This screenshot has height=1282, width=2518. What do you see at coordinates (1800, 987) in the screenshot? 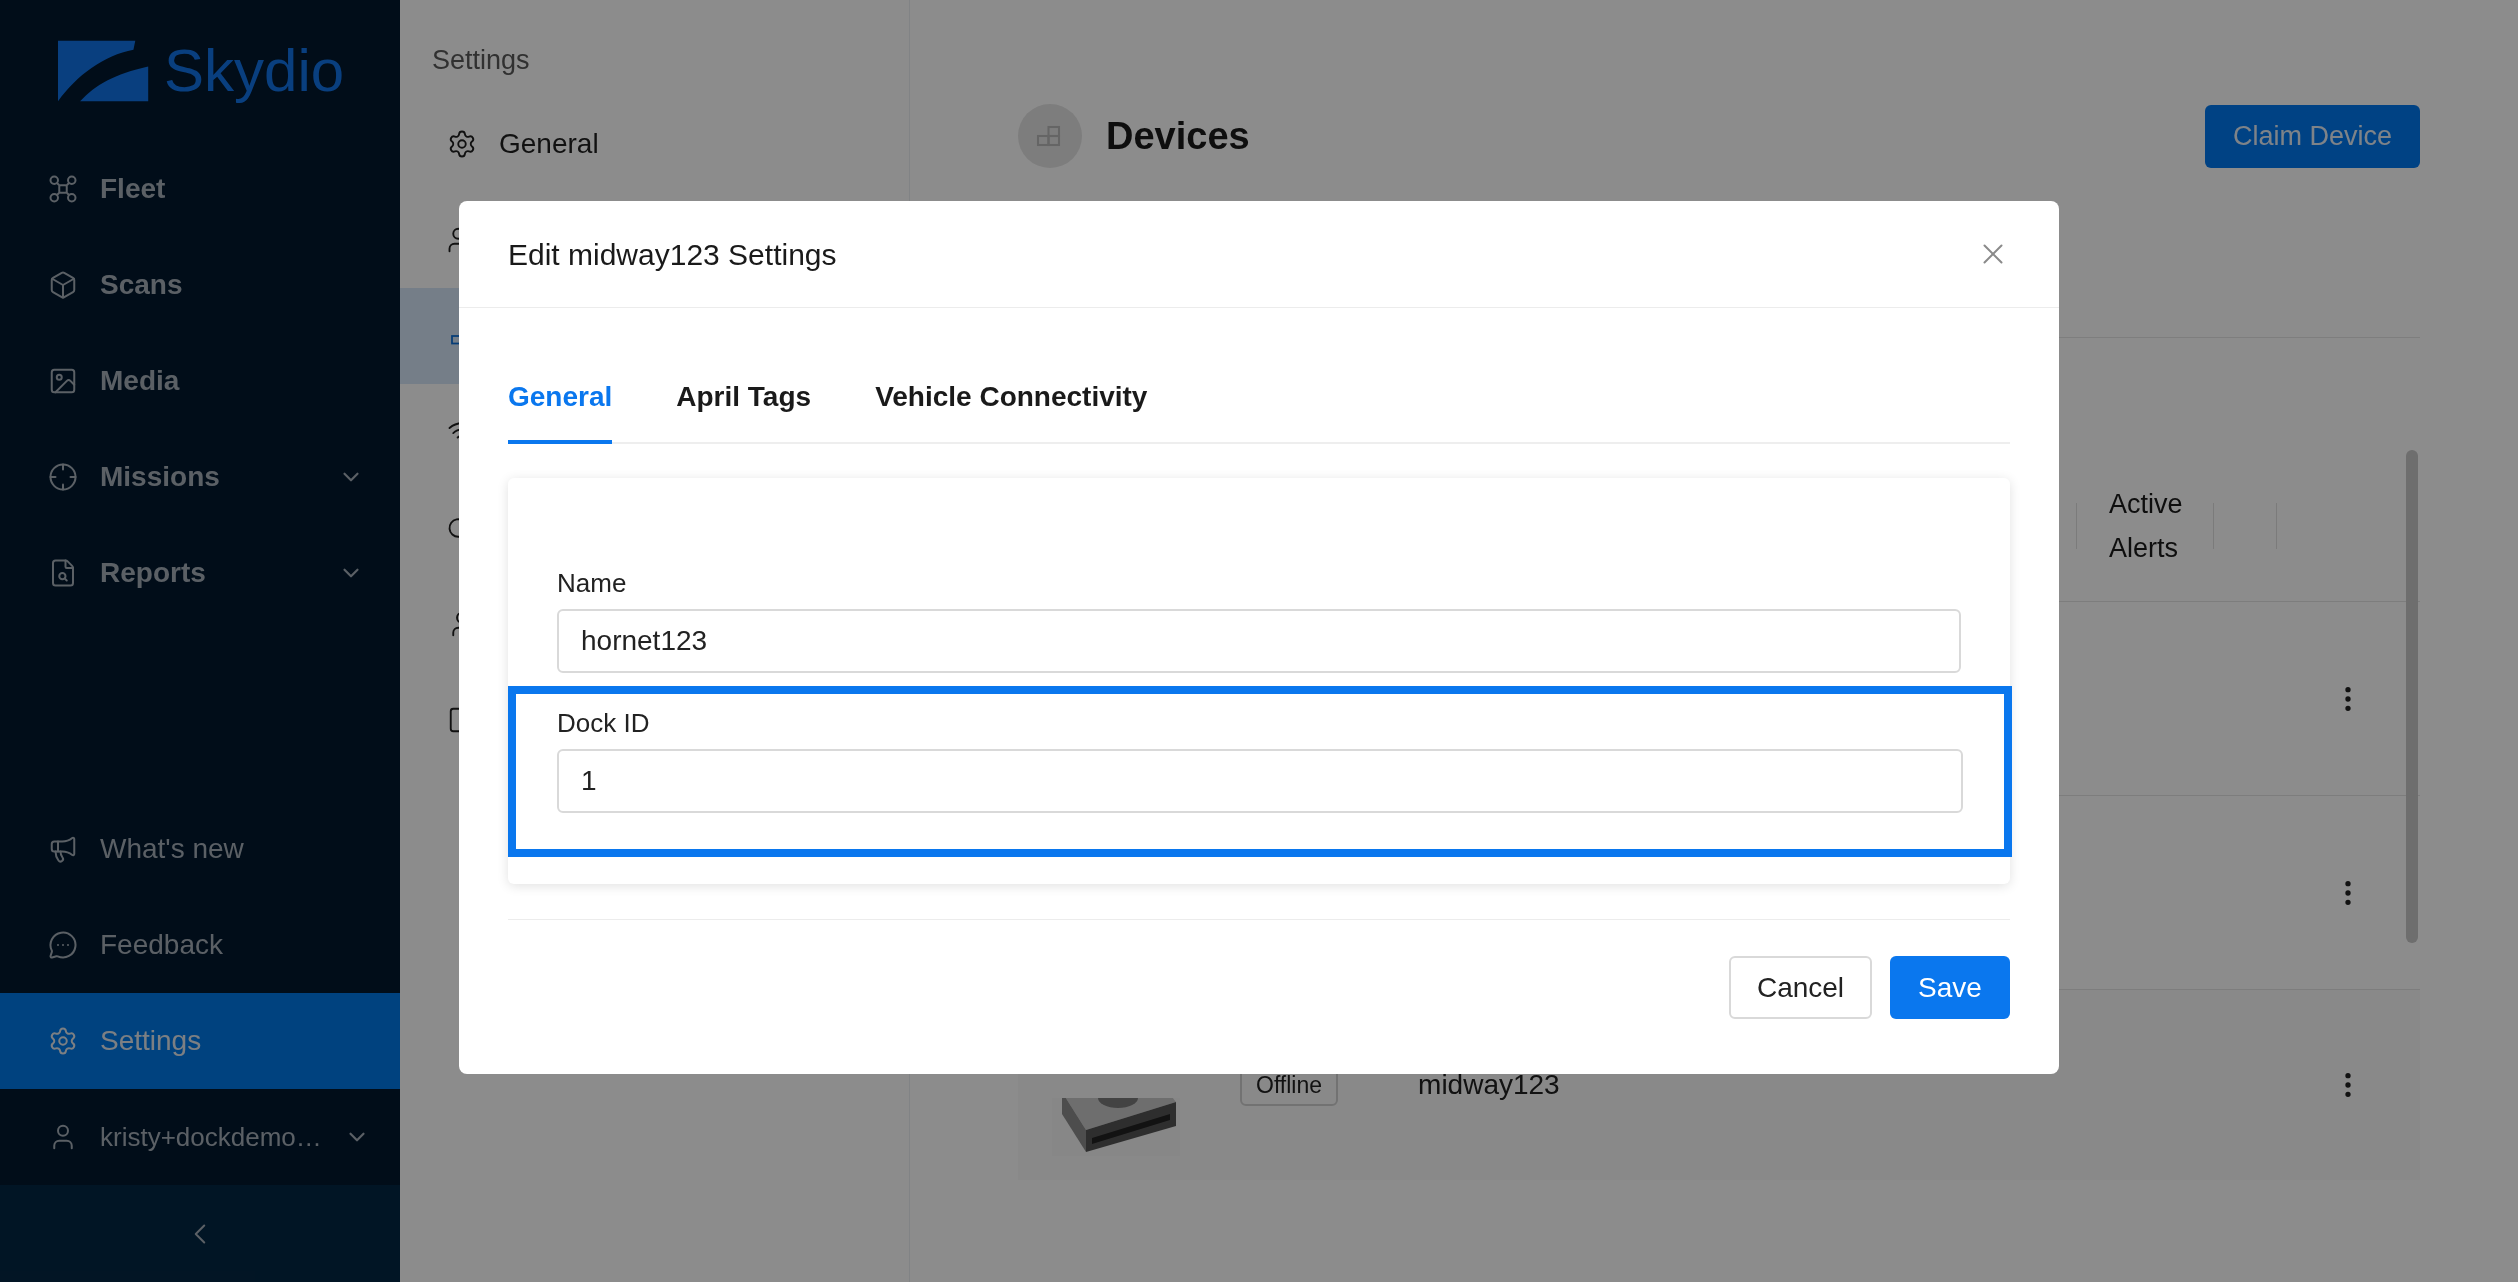
I see `cancel-button: Cancel` at bounding box center [1800, 987].